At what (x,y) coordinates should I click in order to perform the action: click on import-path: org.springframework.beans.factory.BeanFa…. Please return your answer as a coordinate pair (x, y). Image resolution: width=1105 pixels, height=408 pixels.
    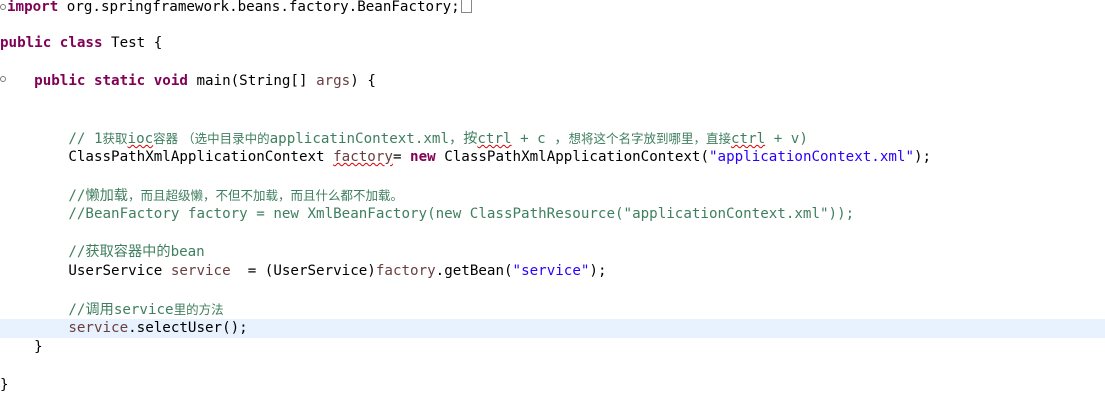
    Looking at the image, I should click on (259, 7).